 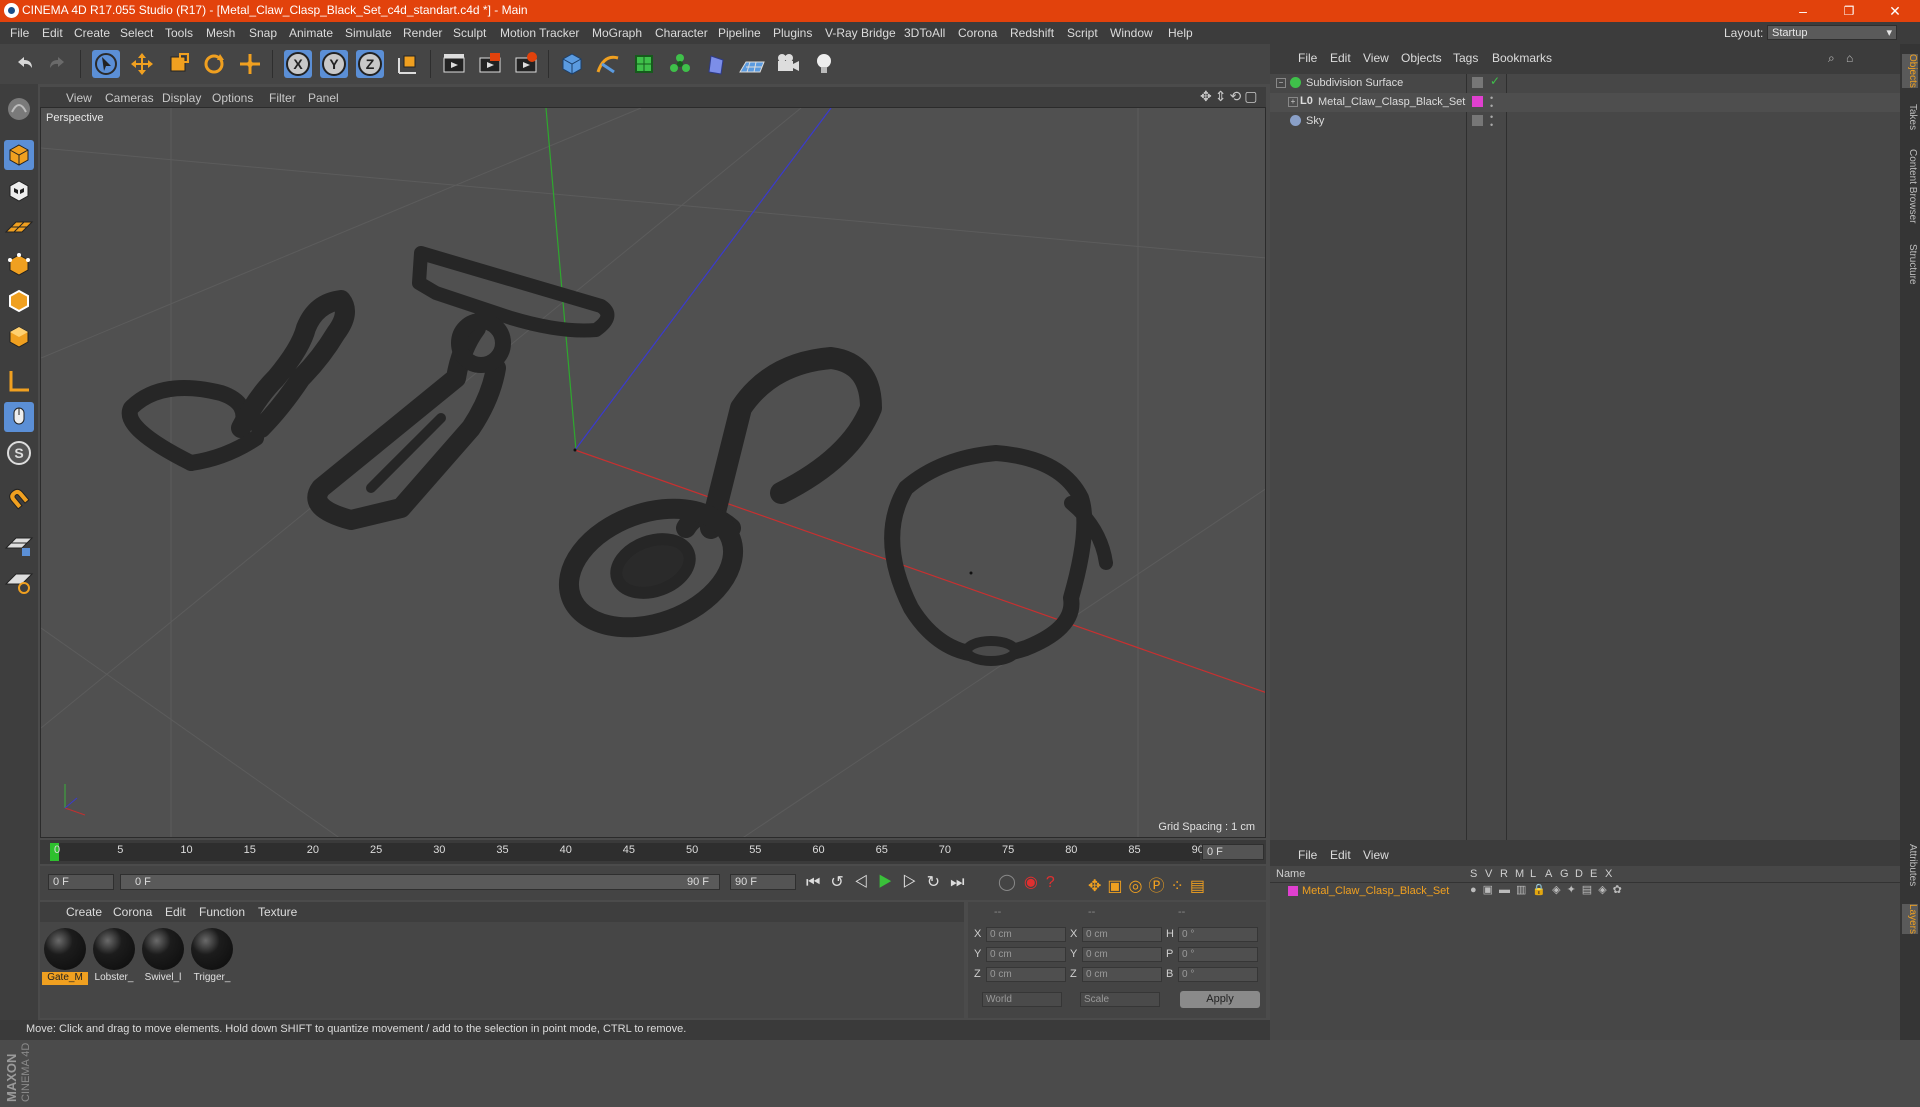 I want to click on apply-button: Apply, so click(x=1220, y=999).